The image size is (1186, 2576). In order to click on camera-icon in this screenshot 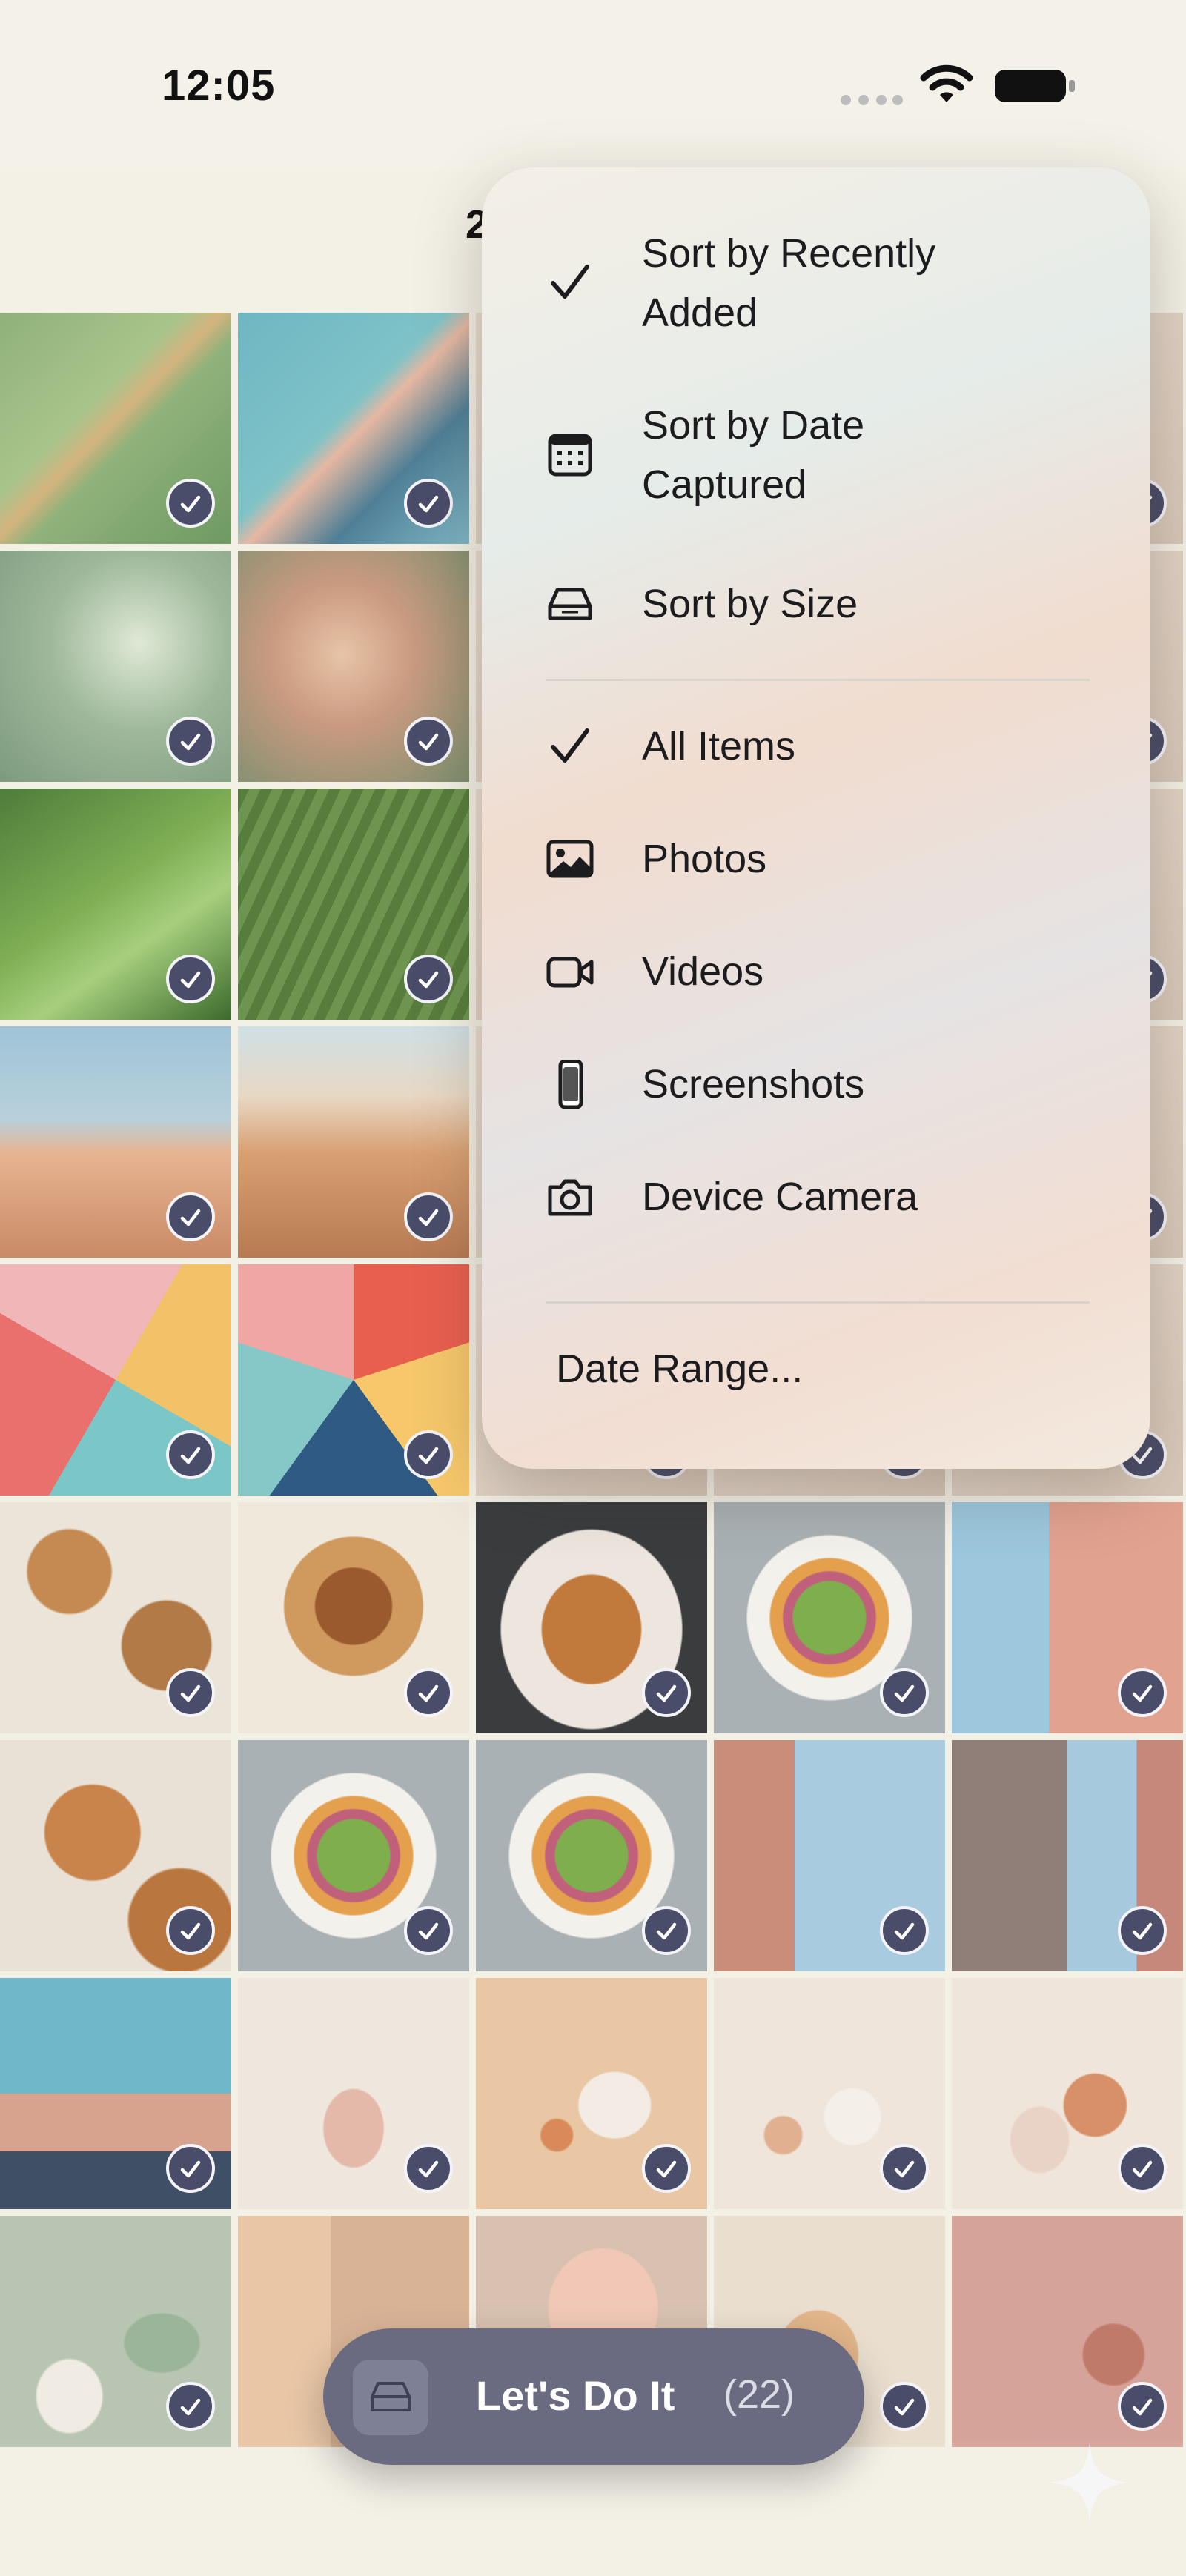, I will do `click(570, 1197)`.